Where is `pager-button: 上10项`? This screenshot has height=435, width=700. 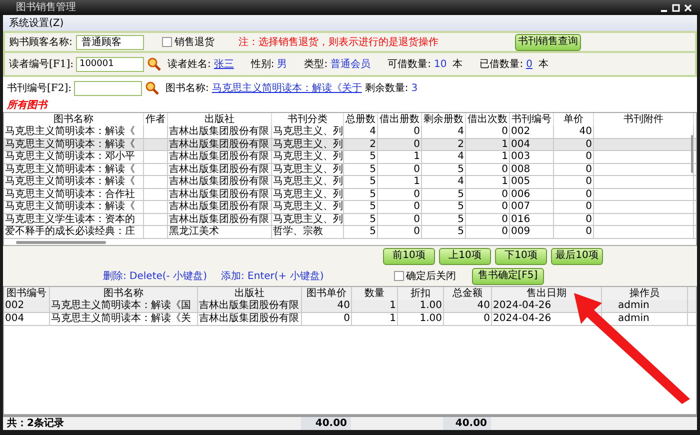
pager-button: 上10项 is located at coordinates (465, 256).